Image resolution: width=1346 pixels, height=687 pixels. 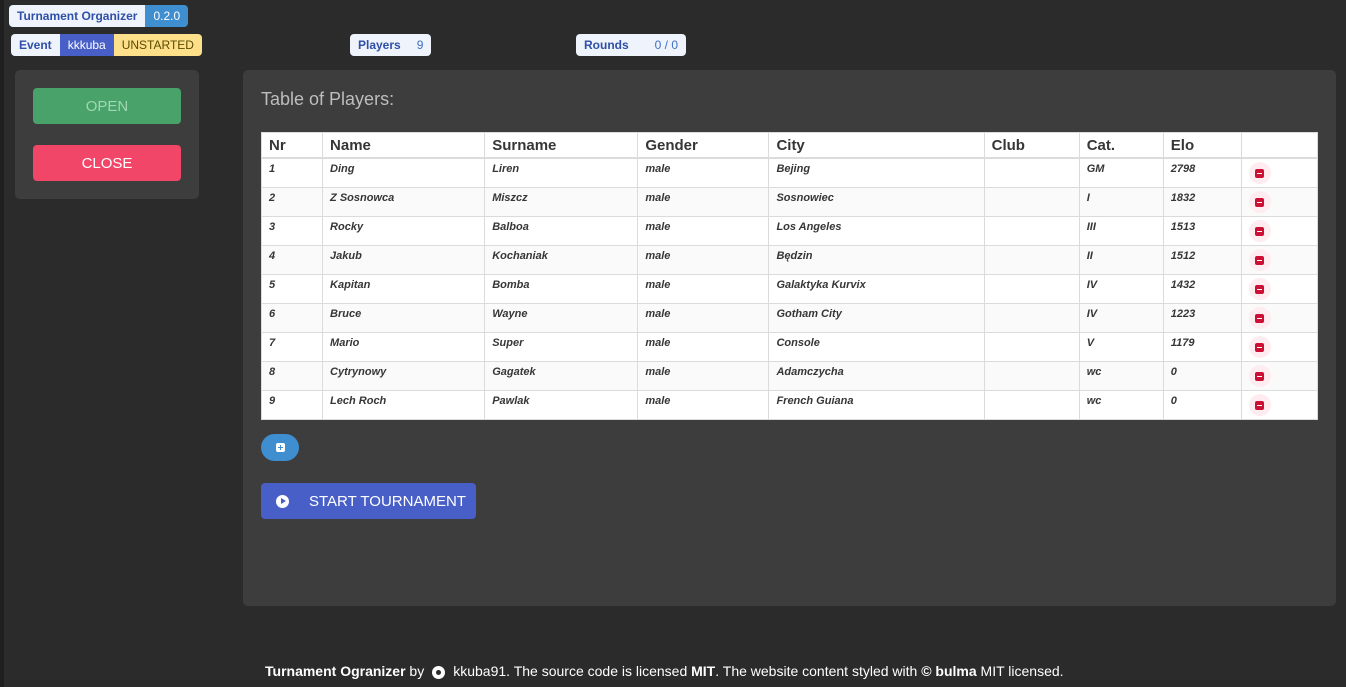 I want to click on cell-elo: 1179, so click(x=1202, y=347).